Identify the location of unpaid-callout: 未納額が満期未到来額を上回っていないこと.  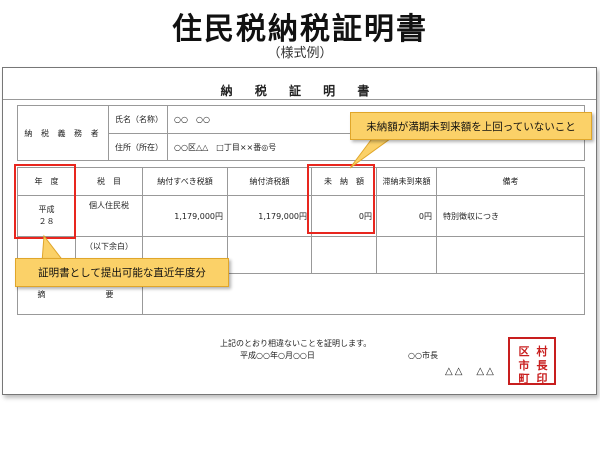
(471, 126).